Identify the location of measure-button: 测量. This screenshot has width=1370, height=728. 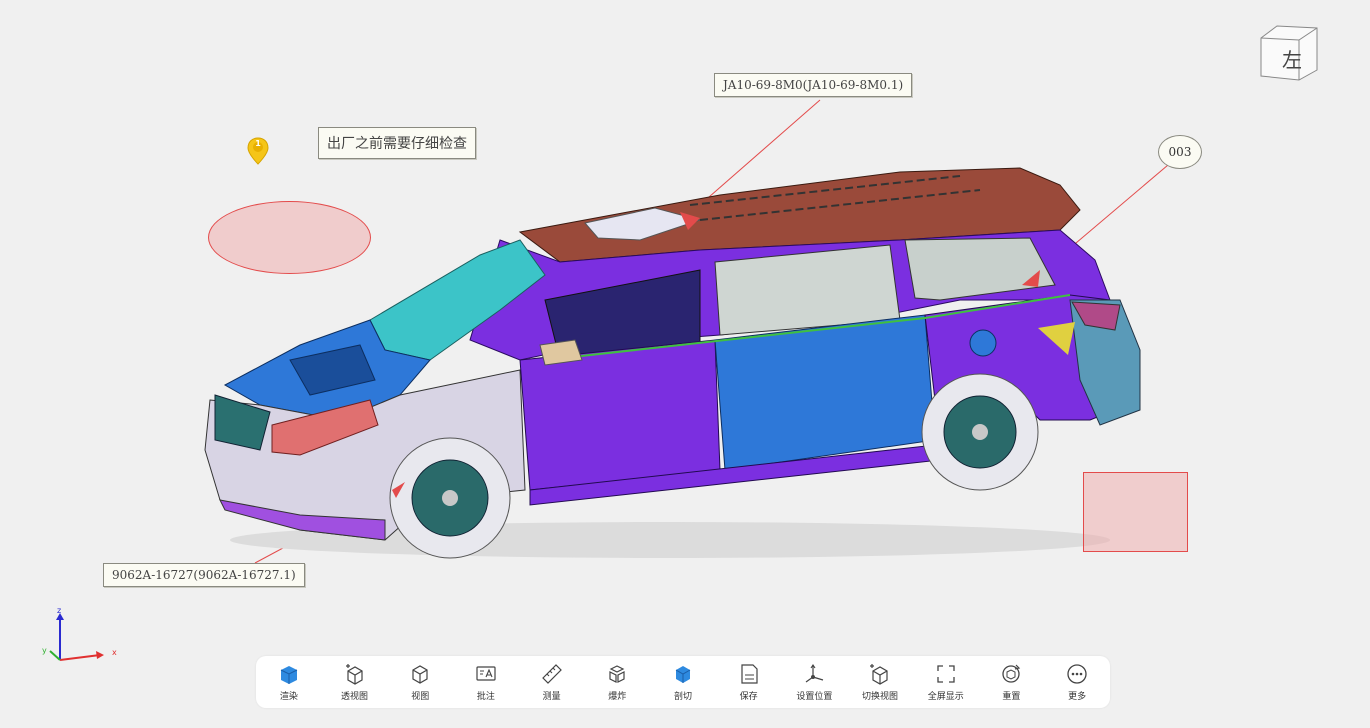
(552, 682).